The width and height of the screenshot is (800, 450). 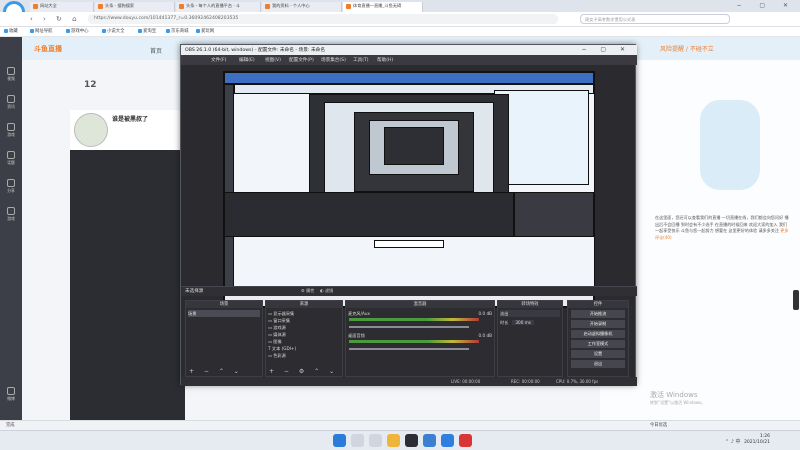 What do you see at coordinates (304, 341) in the screenshot?
I see `source-item: ▭ 图像` at bounding box center [304, 341].